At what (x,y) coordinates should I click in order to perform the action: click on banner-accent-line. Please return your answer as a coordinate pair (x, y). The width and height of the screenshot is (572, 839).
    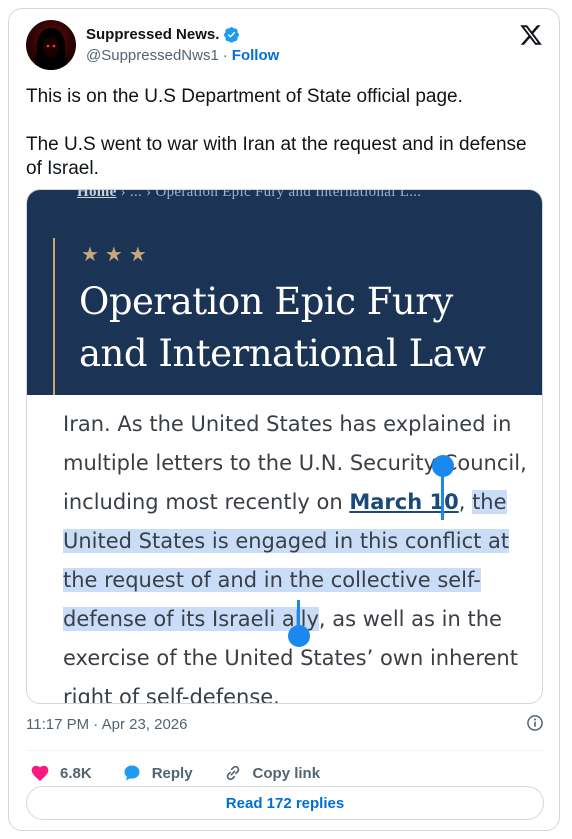
    Looking at the image, I should click on (54, 316).